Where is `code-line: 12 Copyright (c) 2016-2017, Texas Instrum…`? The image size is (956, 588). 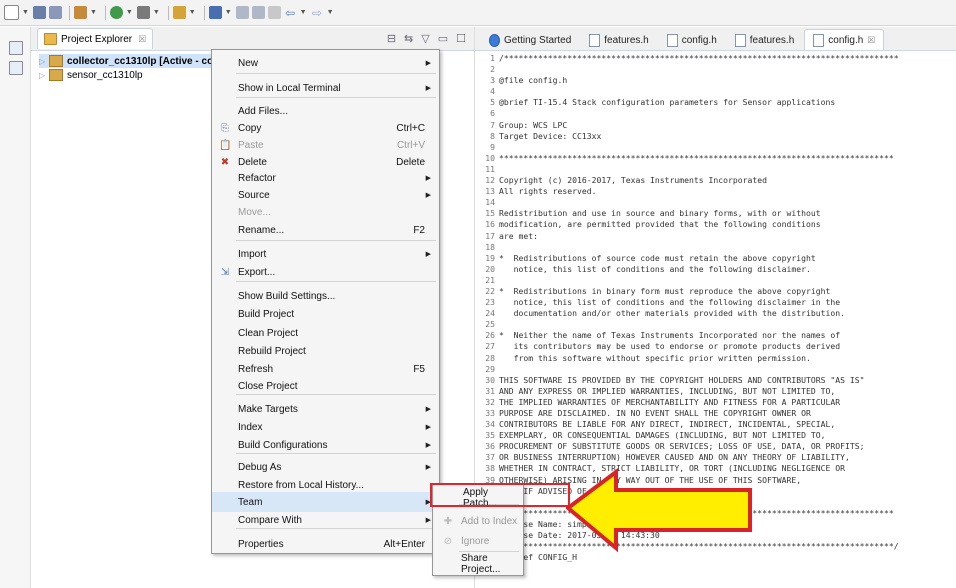 code-line: 12 Copyright (c) 2016-2017, Texas Instrum… is located at coordinates (715, 180).